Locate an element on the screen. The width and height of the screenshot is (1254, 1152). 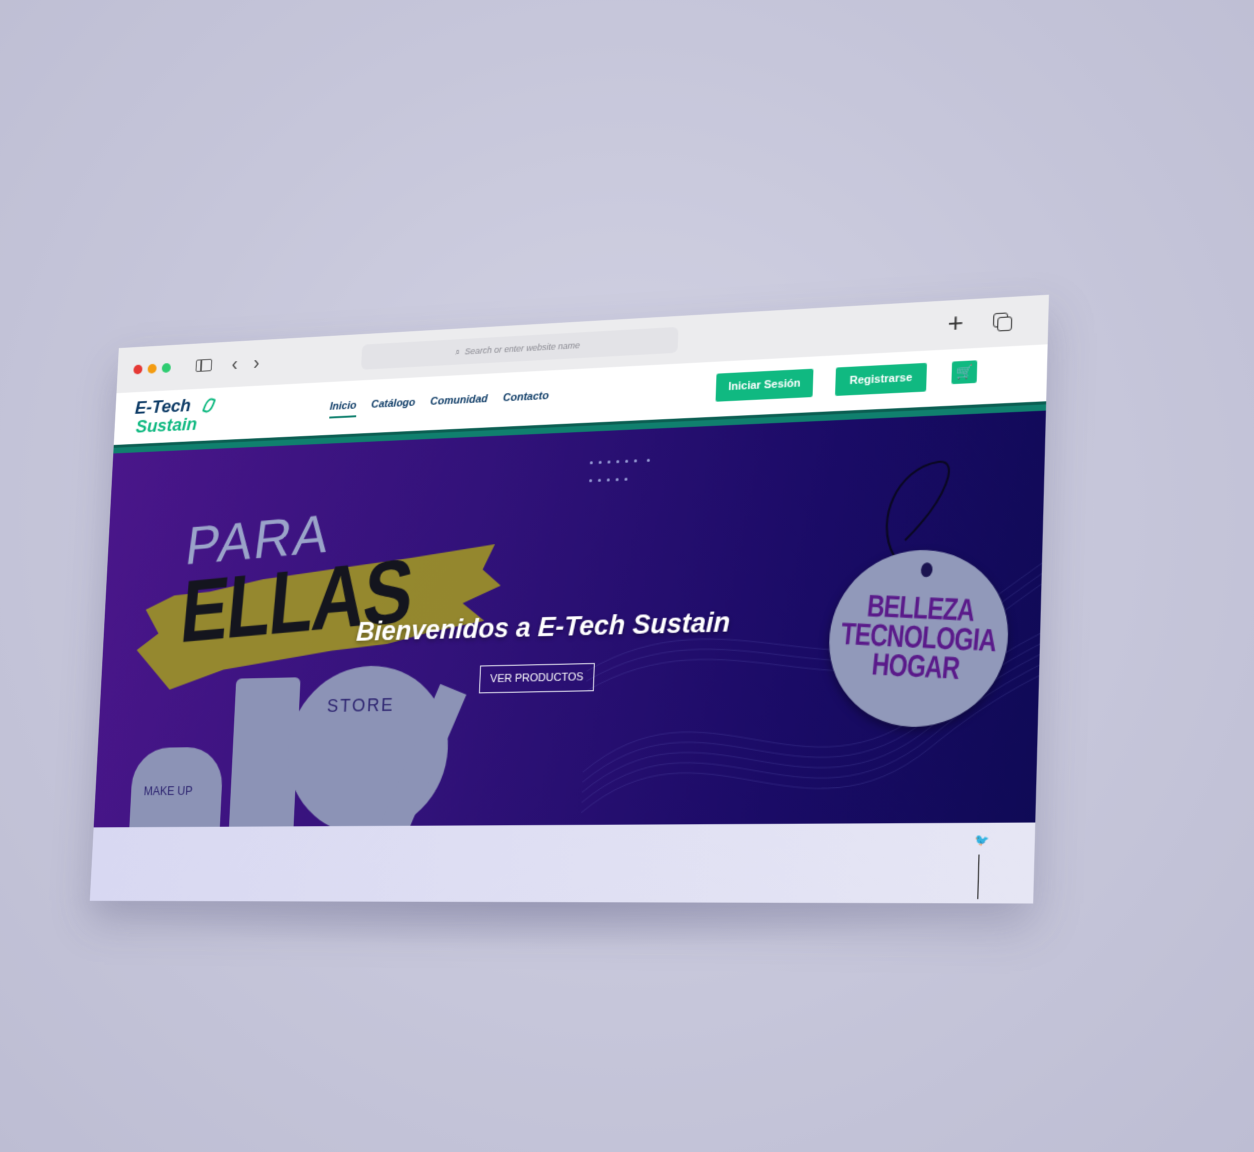
address-bar: ⌕ Search or enter website name is located at coordinates (520, 348).